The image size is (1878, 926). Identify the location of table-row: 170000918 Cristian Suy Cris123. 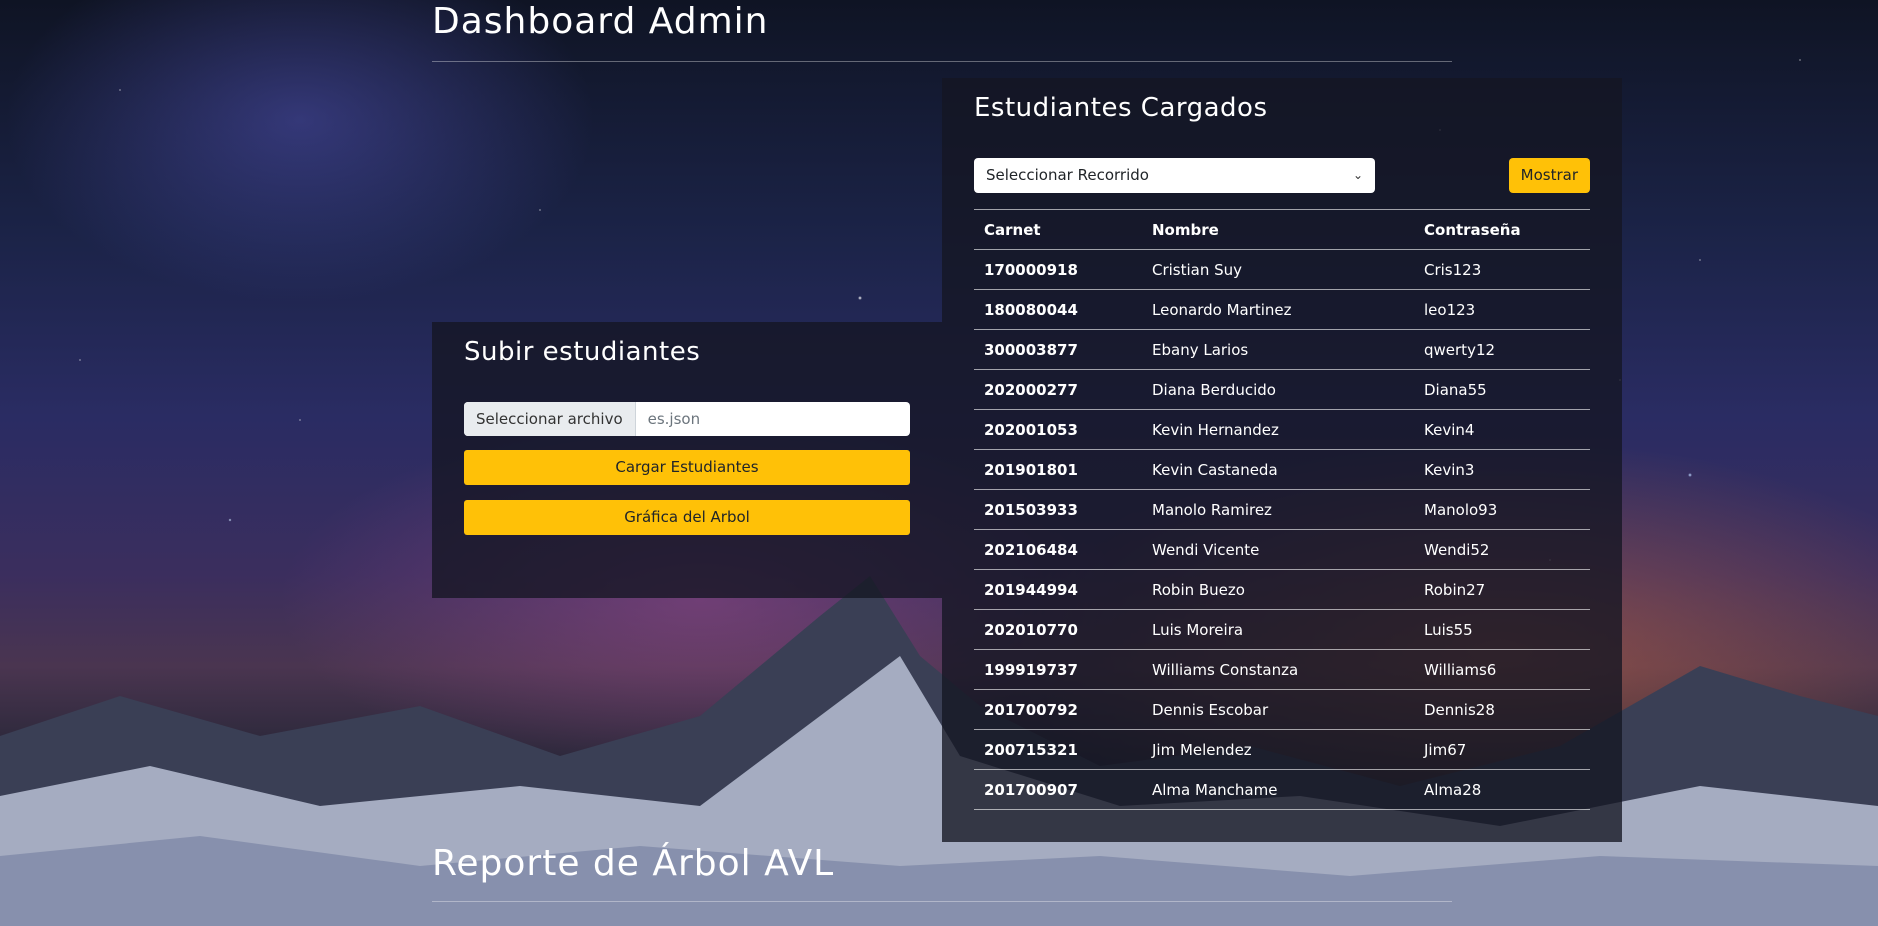
(1282, 269).